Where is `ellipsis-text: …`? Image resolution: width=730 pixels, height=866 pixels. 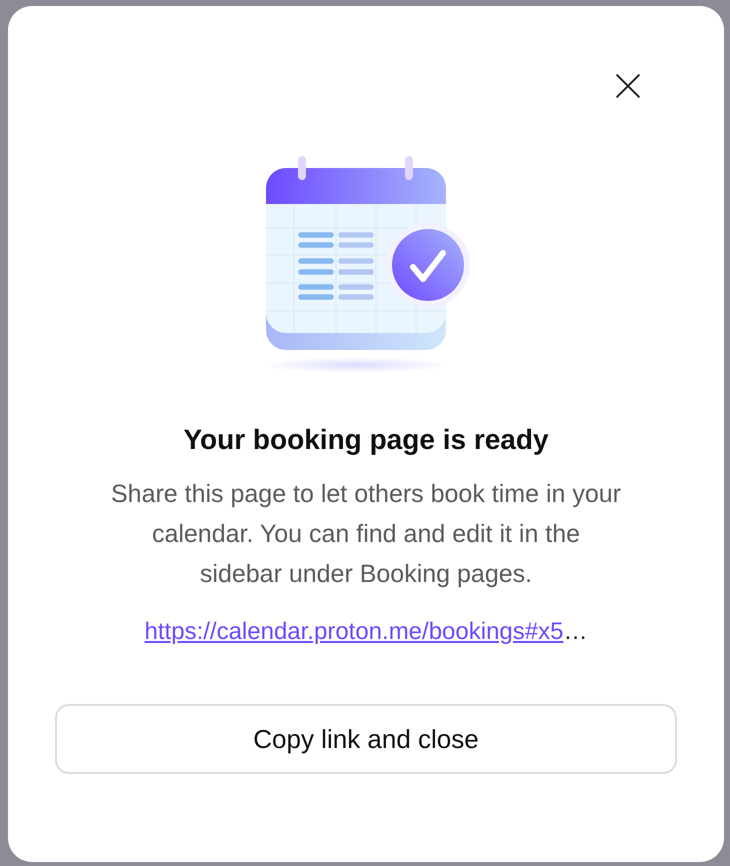 ellipsis-text: … is located at coordinates (575, 632).